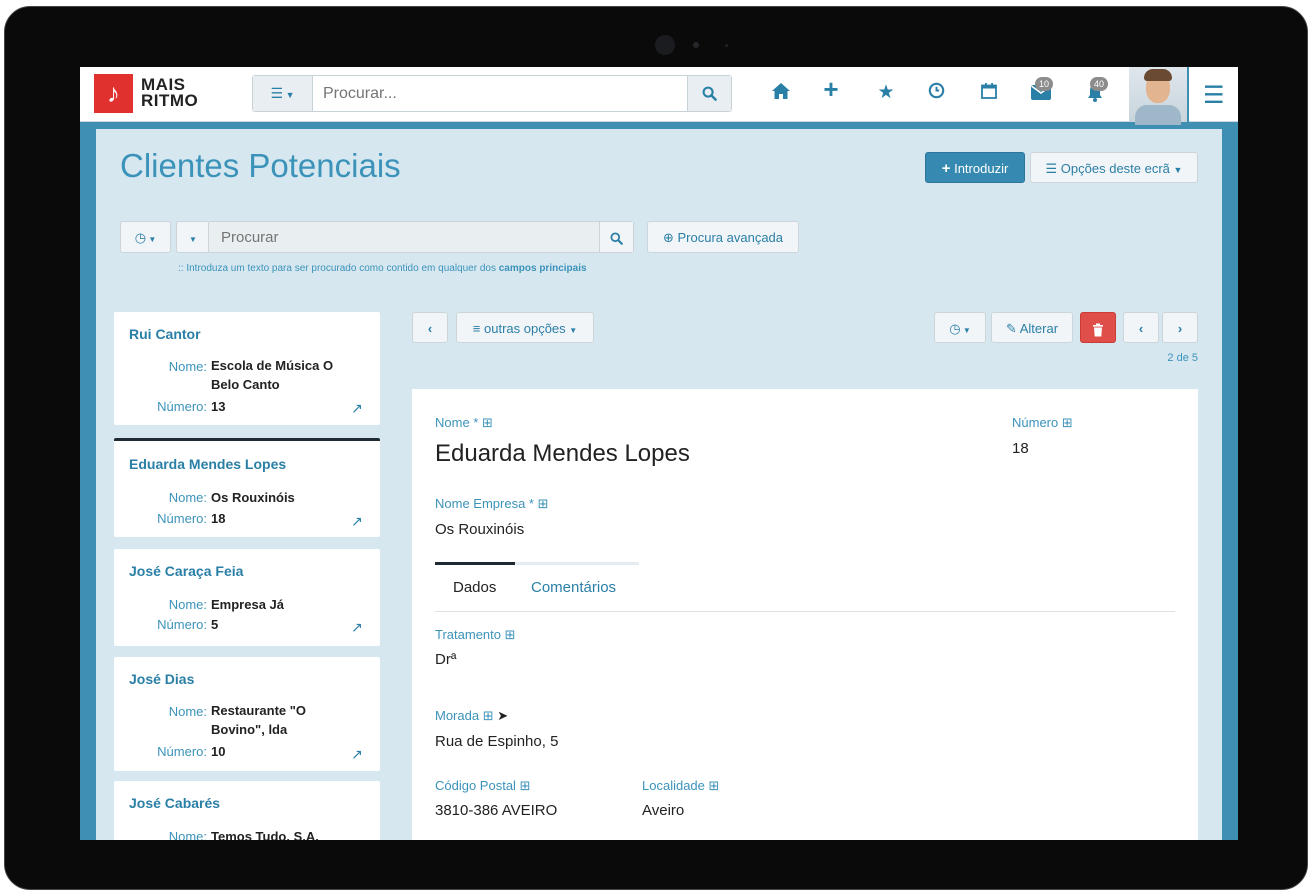  Describe the element at coordinates (525, 327) in the screenshot. I see `other-options-dropdown: ≡ outras opções ▼` at that location.